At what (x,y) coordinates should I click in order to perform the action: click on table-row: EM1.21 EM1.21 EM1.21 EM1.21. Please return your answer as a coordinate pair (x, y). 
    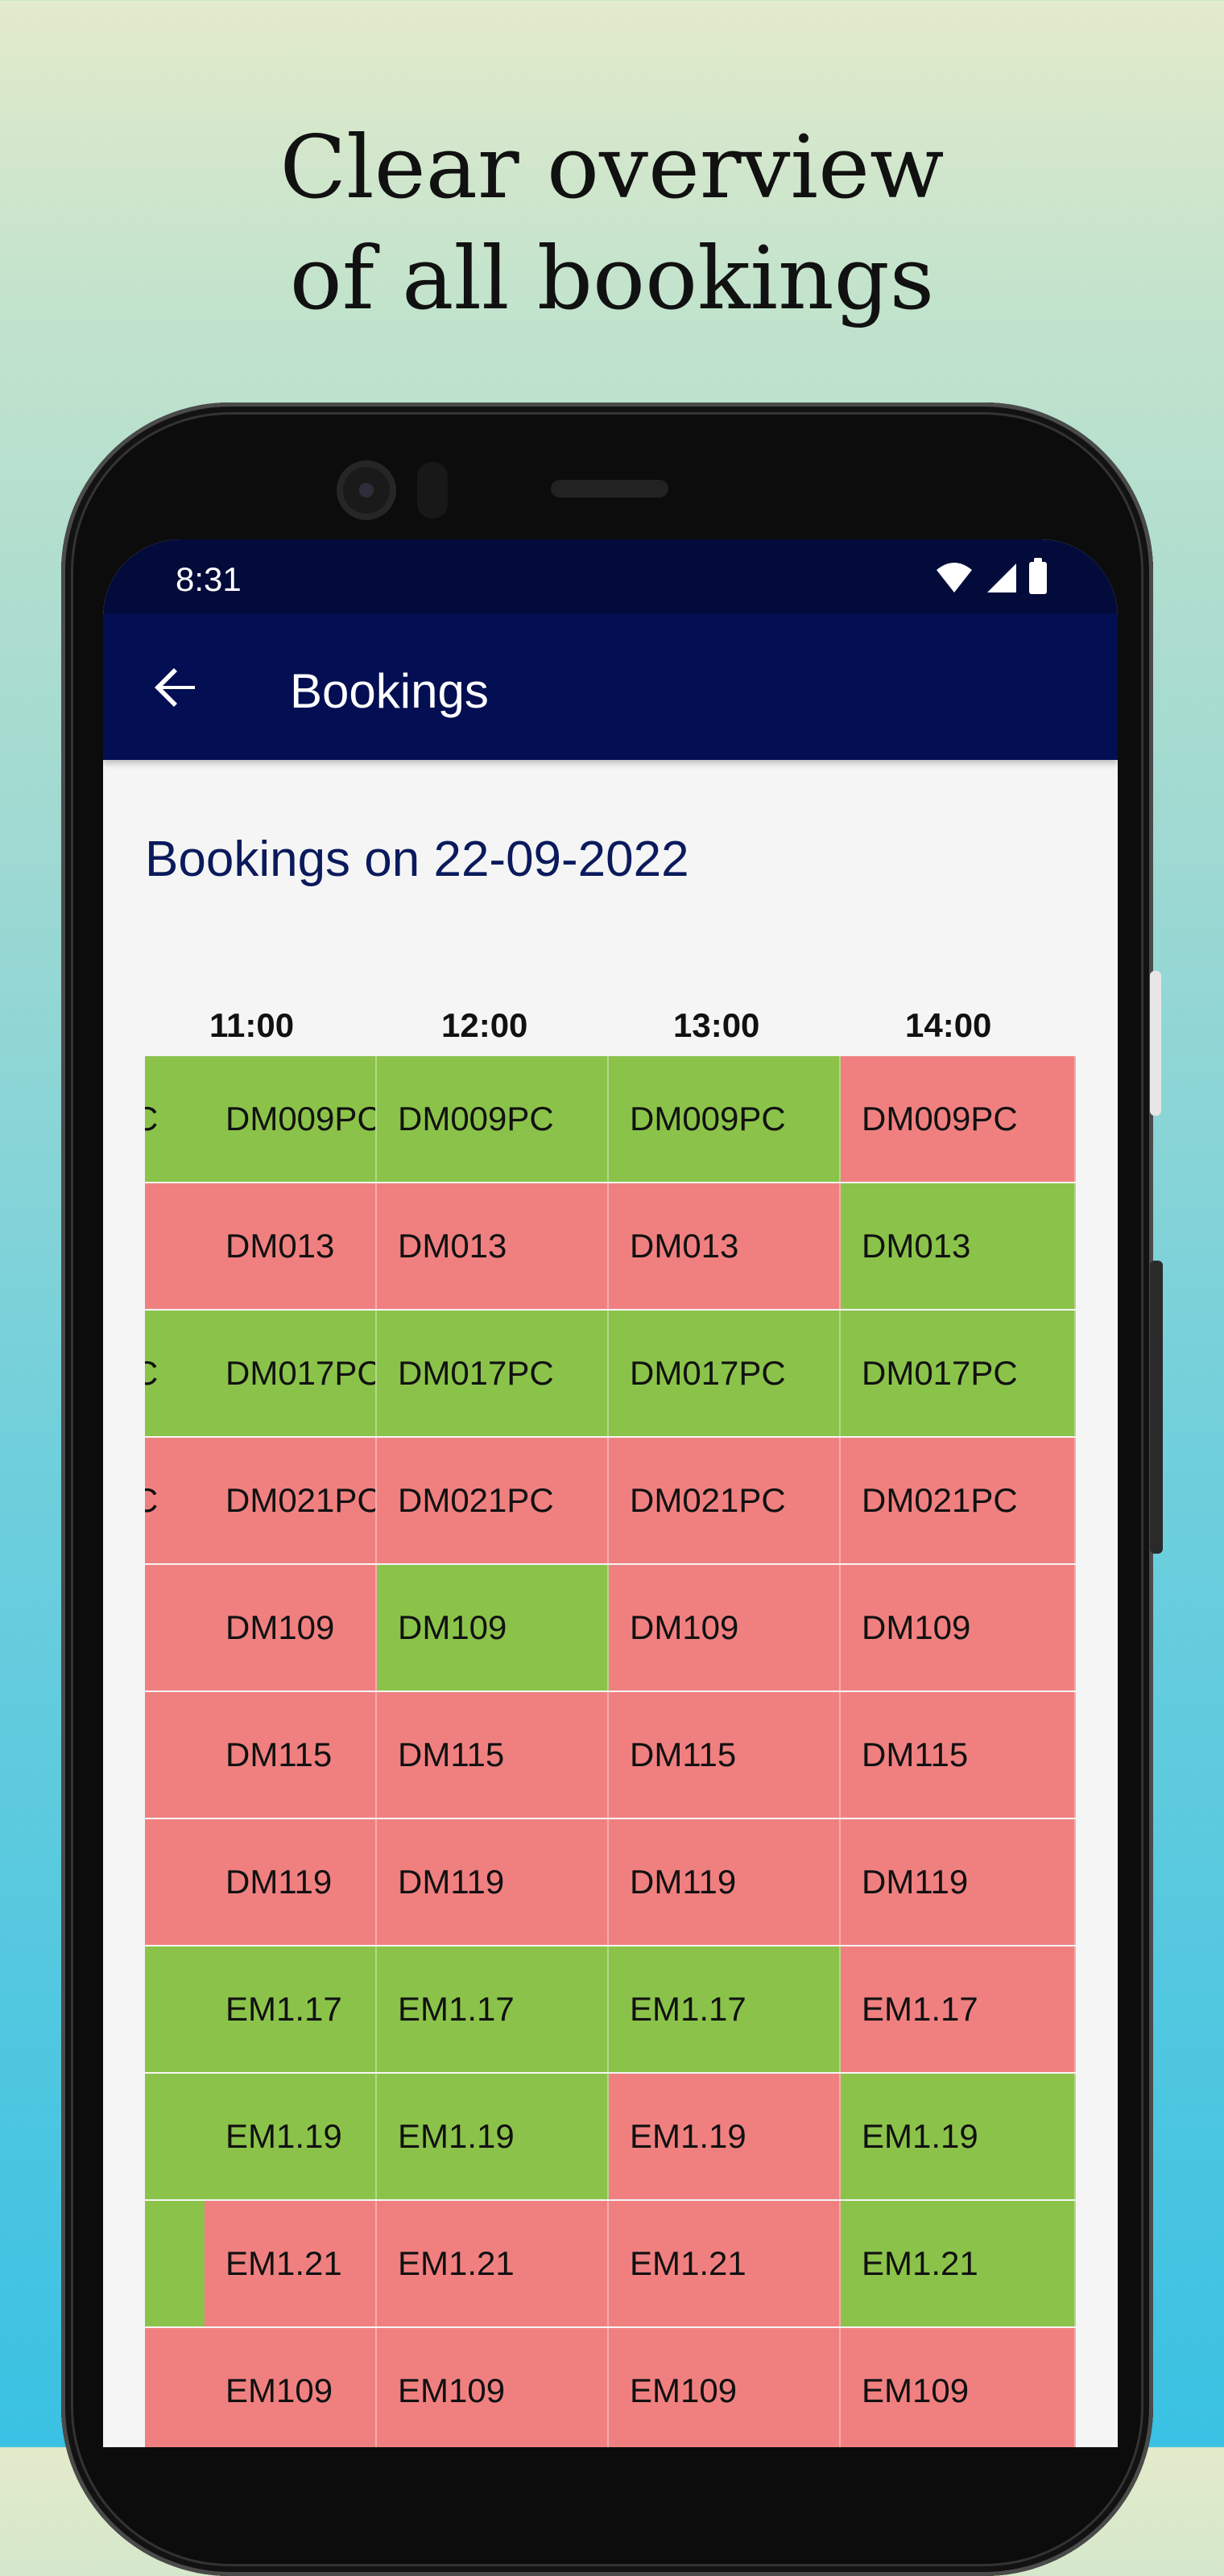
    Looking at the image, I should click on (610, 2263).